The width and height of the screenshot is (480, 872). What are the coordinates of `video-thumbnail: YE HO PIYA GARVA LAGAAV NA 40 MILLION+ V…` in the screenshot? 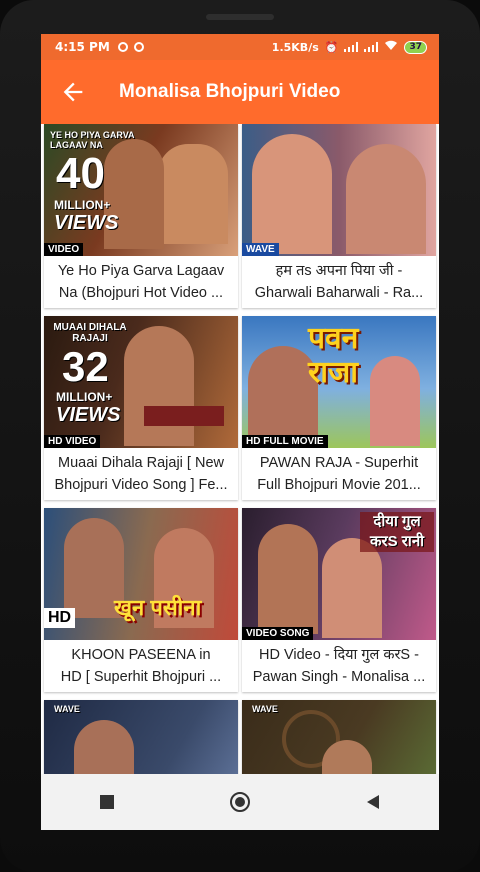 It's located at (141, 190).